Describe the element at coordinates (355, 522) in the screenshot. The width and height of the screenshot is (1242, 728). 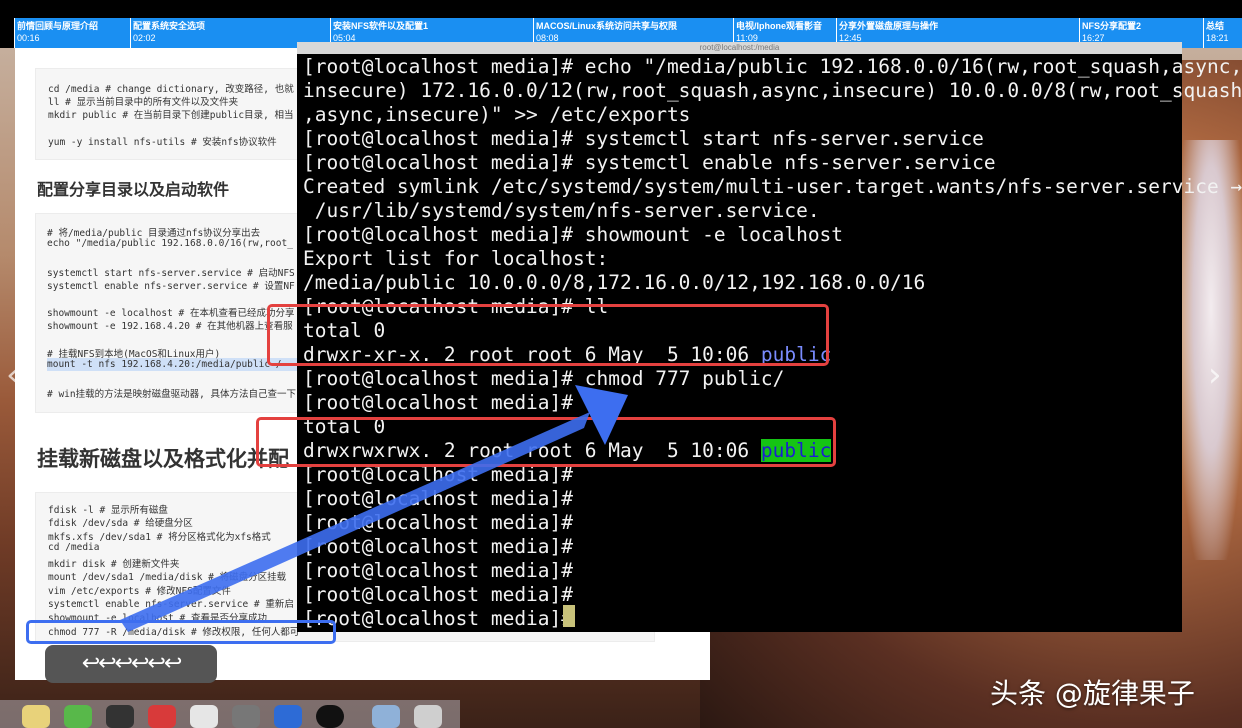
I see `arrow-shaft` at that location.